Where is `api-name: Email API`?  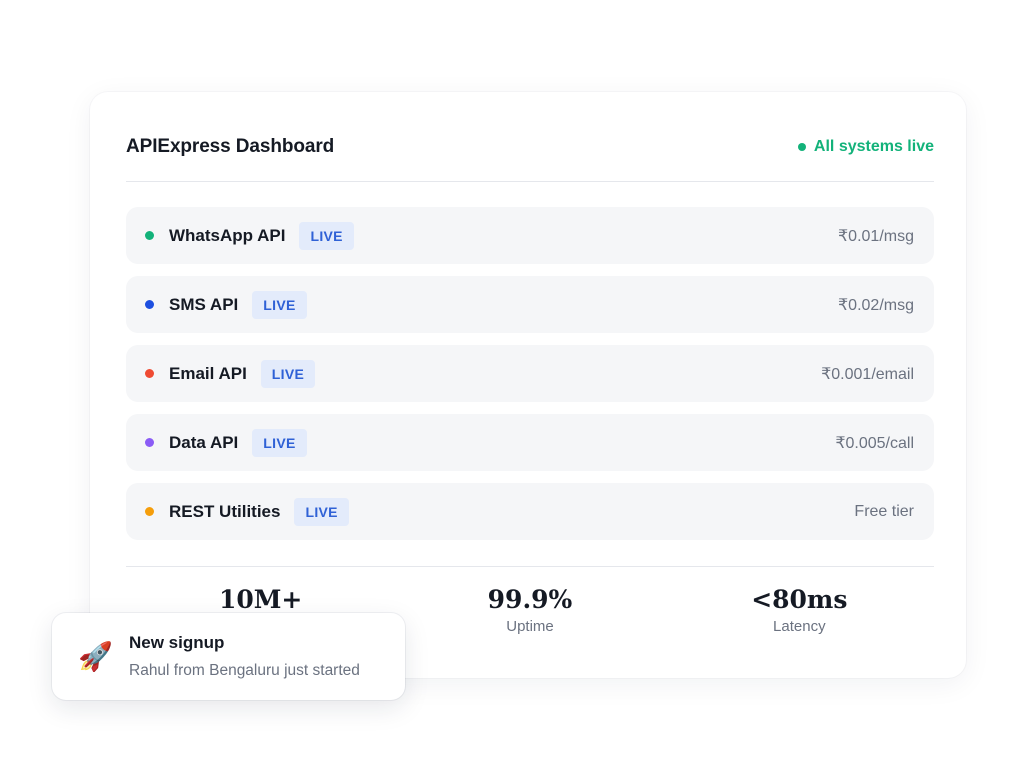
api-name: Email API is located at coordinates (208, 373).